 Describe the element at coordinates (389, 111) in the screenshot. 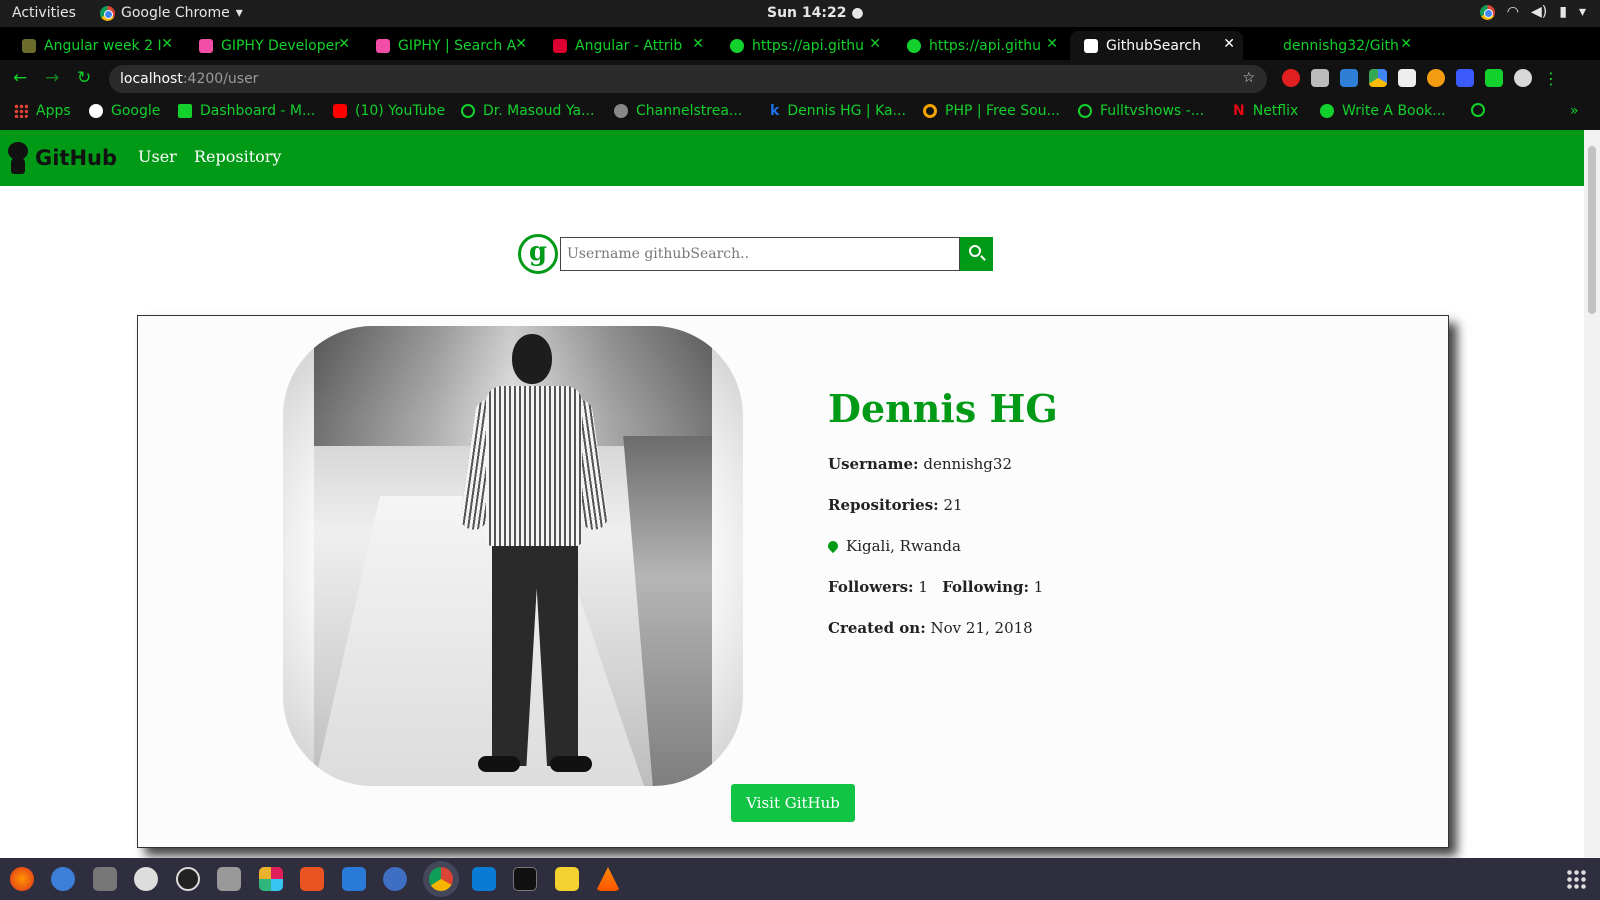

I see `bookmark-youtube: (10) YouTube` at that location.